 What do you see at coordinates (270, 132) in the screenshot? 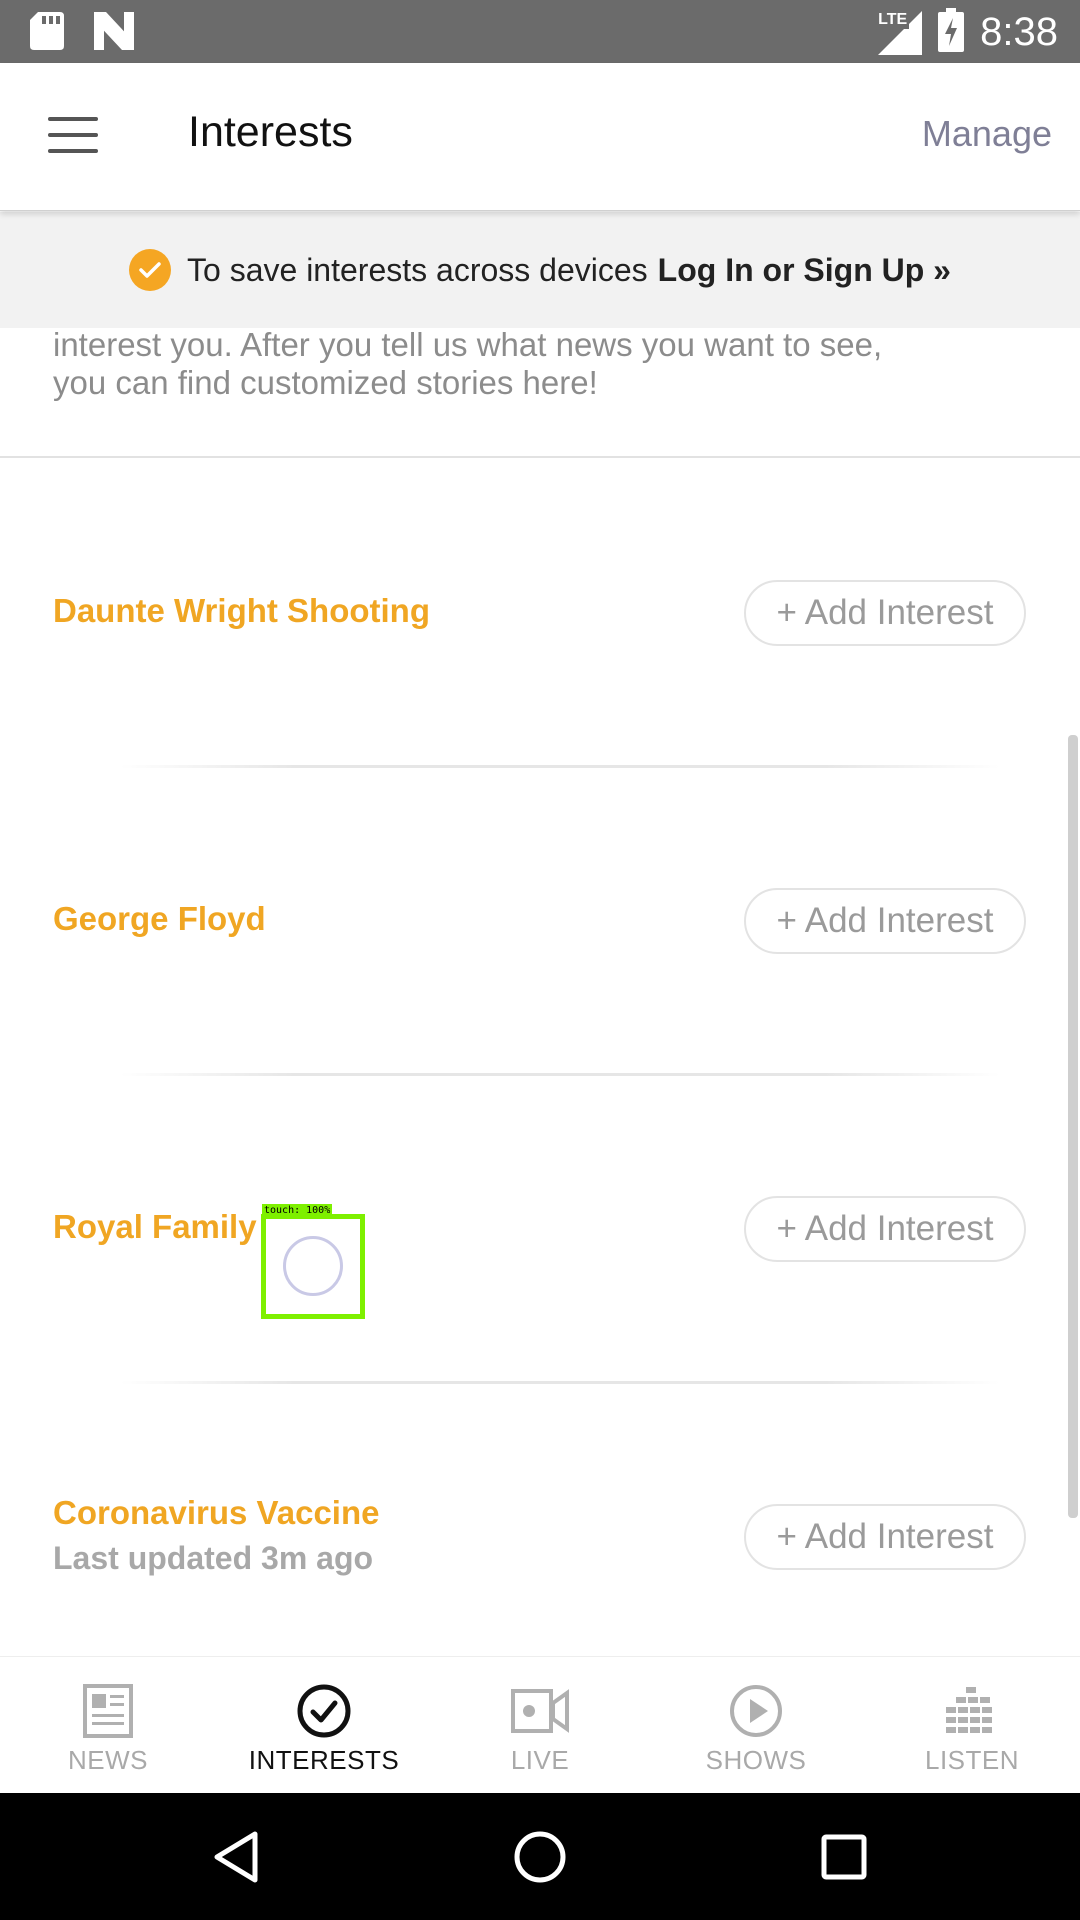
I see `page-title: Interests` at bounding box center [270, 132].